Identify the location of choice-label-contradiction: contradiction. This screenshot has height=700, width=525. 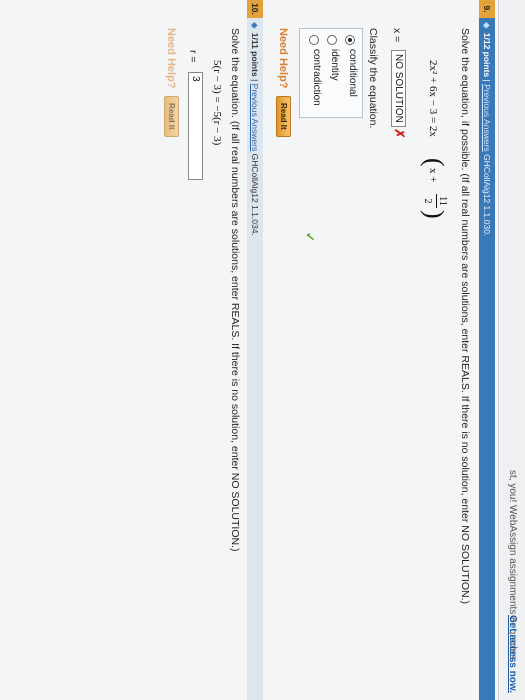
(316, 77).